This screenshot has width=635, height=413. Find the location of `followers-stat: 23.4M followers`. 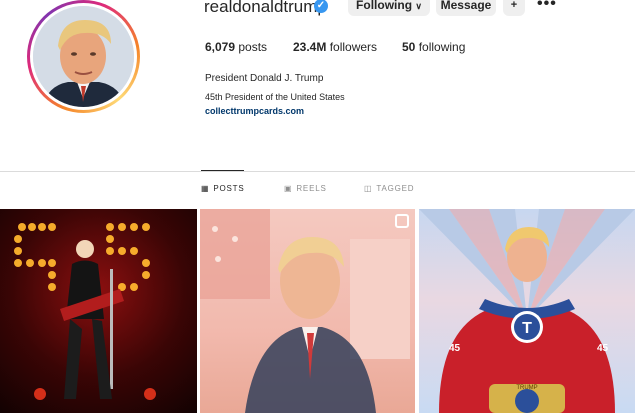

followers-stat: 23.4M followers is located at coordinates (335, 47).